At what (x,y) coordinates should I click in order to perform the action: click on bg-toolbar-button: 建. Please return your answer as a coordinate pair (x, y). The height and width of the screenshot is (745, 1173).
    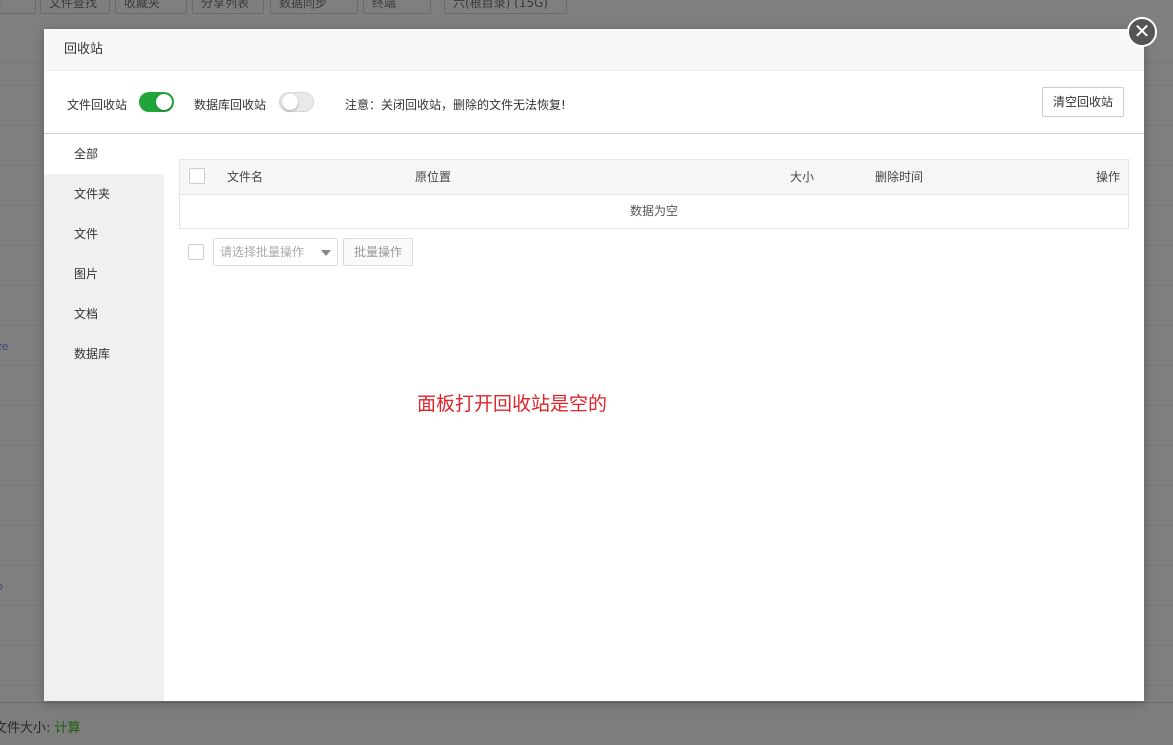
    Looking at the image, I should click on (18, 7).